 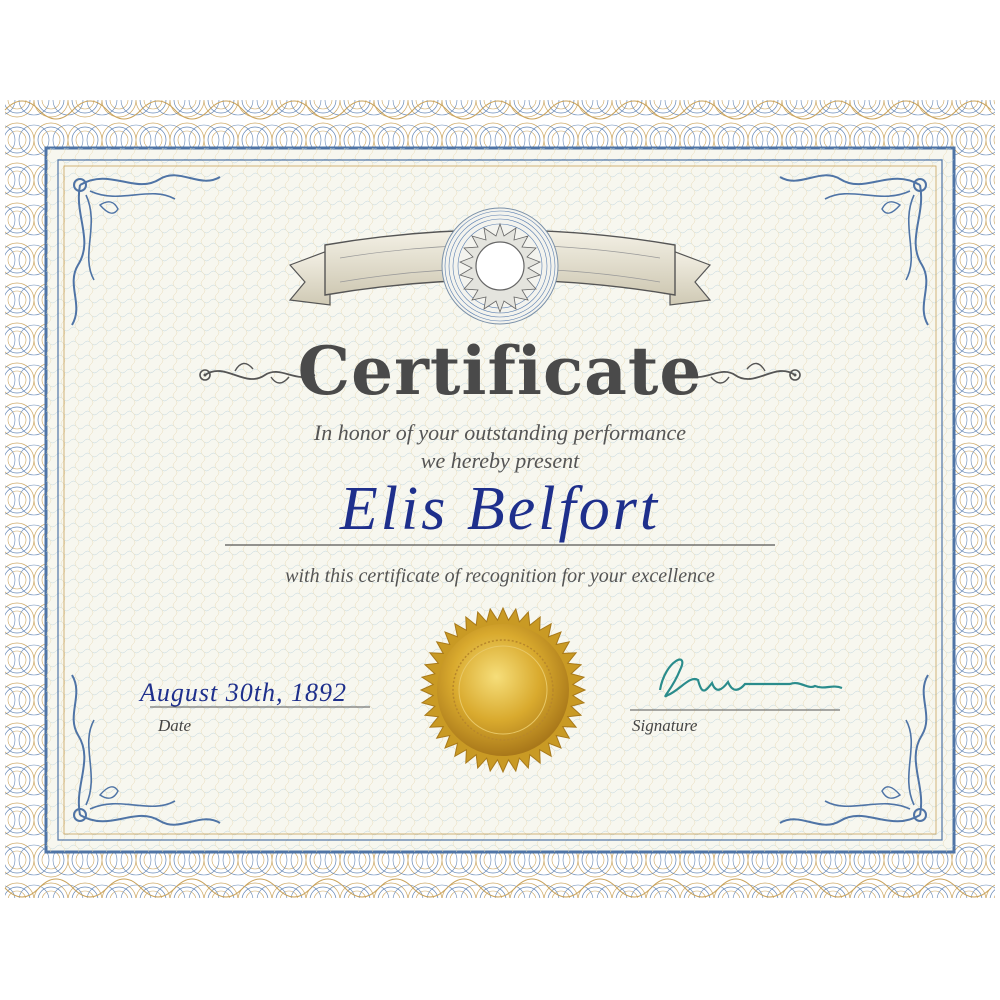 I want to click on gold-seal-icon, so click(x=503, y=690).